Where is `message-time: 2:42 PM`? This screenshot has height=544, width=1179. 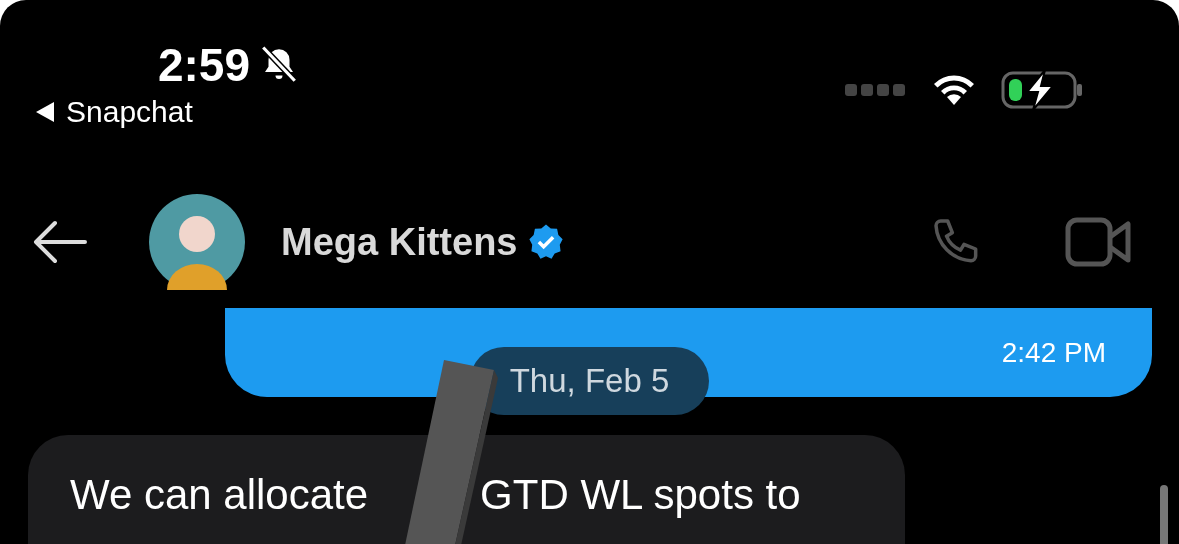 message-time: 2:42 PM is located at coordinates (1053, 353).